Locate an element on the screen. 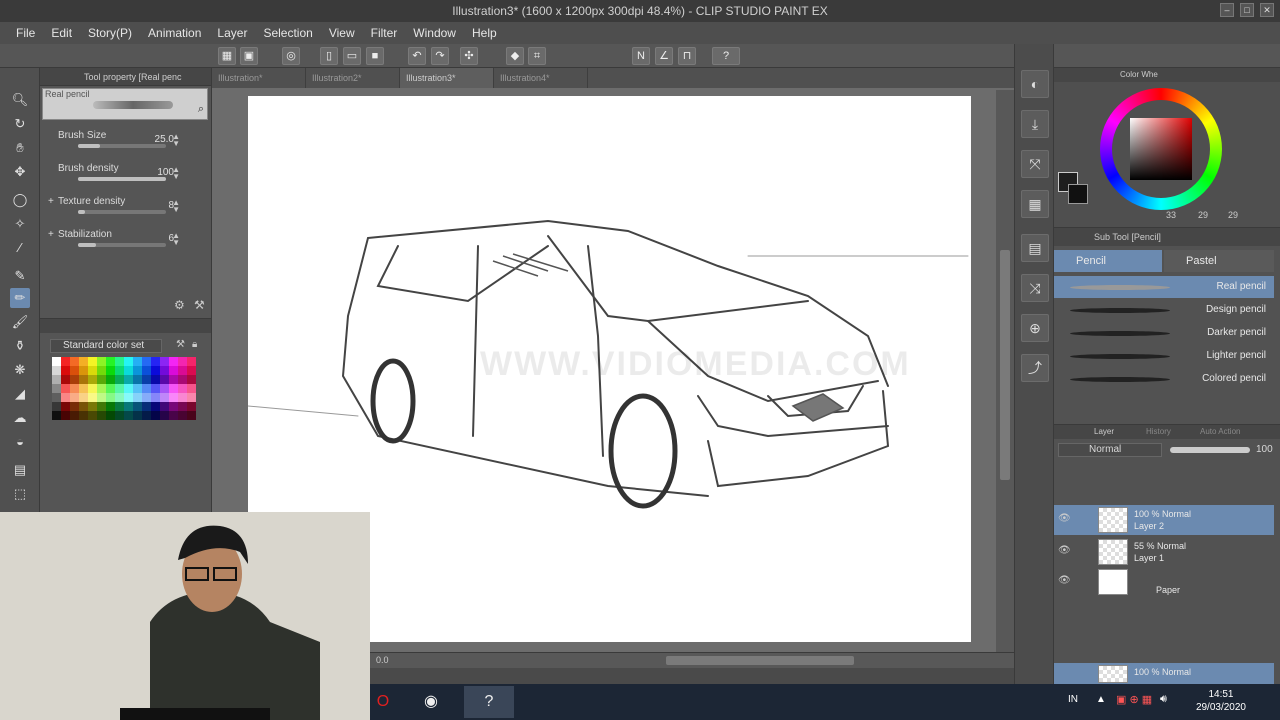 The image size is (1280, 720). brush-size-slider is located at coordinates (122, 146).